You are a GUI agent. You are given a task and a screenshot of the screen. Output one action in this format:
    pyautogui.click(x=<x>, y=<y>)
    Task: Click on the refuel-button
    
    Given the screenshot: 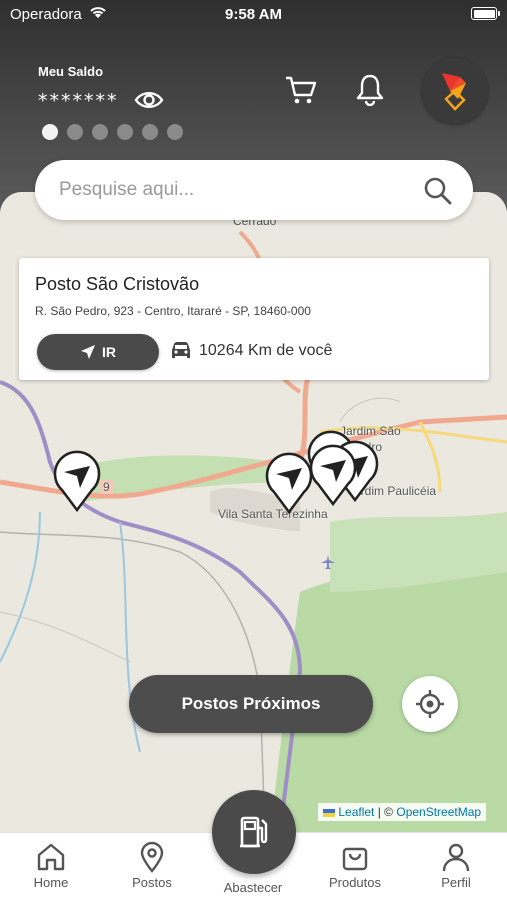 What is the action you would take?
    pyautogui.click(x=254, y=832)
    